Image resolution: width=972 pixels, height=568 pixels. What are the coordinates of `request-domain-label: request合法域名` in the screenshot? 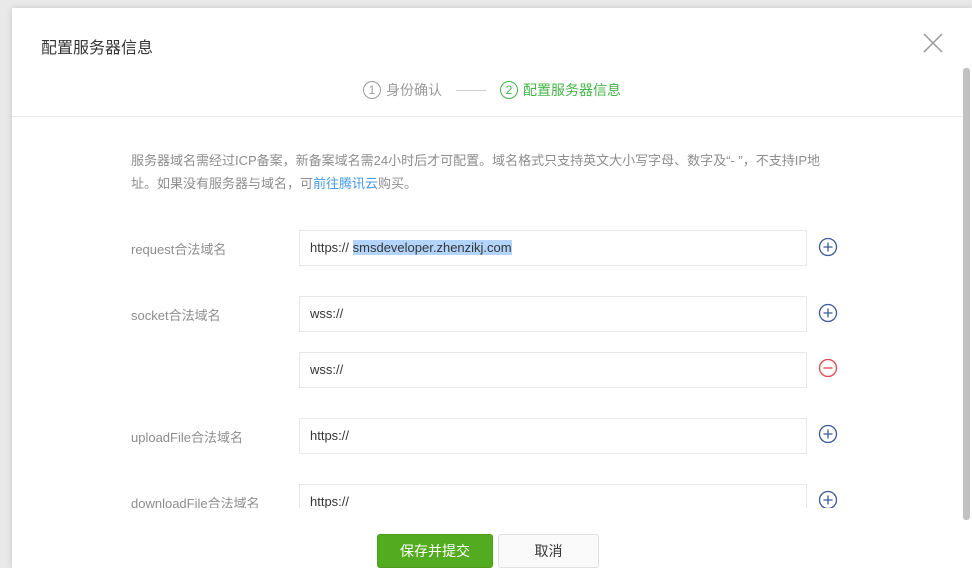 It's located at (179, 249).